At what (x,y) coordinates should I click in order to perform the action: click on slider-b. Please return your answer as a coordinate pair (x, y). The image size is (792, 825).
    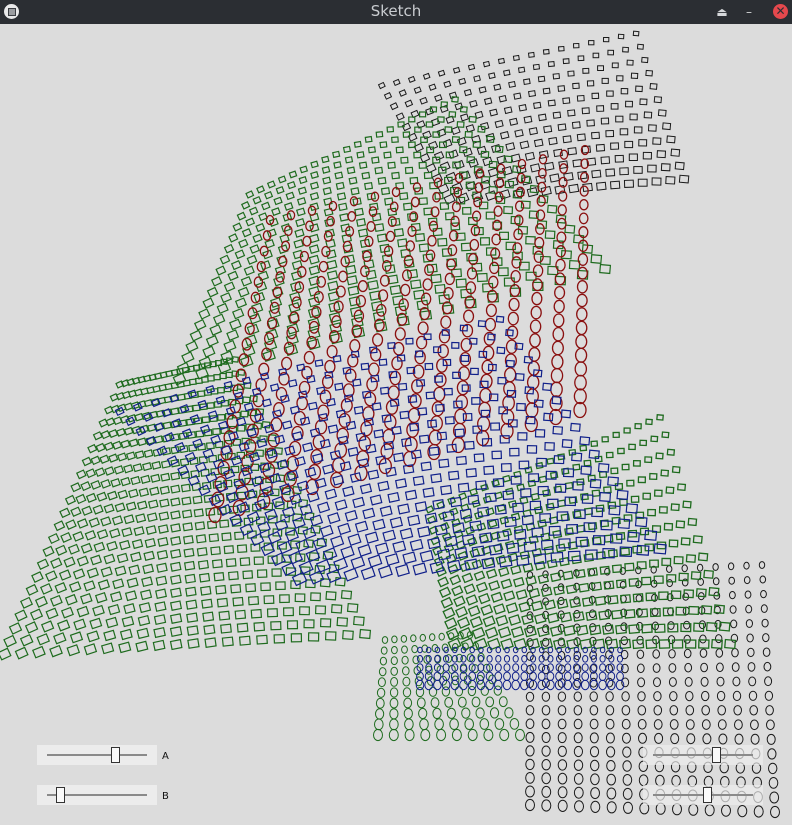
    Looking at the image, I should click on (97, 795).